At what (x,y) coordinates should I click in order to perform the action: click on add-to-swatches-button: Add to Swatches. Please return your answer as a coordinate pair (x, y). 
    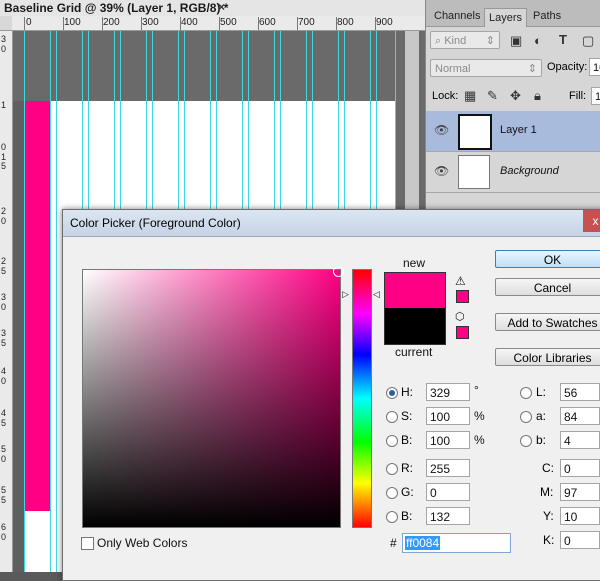
    Looking at the image, I should click on (547, 322).